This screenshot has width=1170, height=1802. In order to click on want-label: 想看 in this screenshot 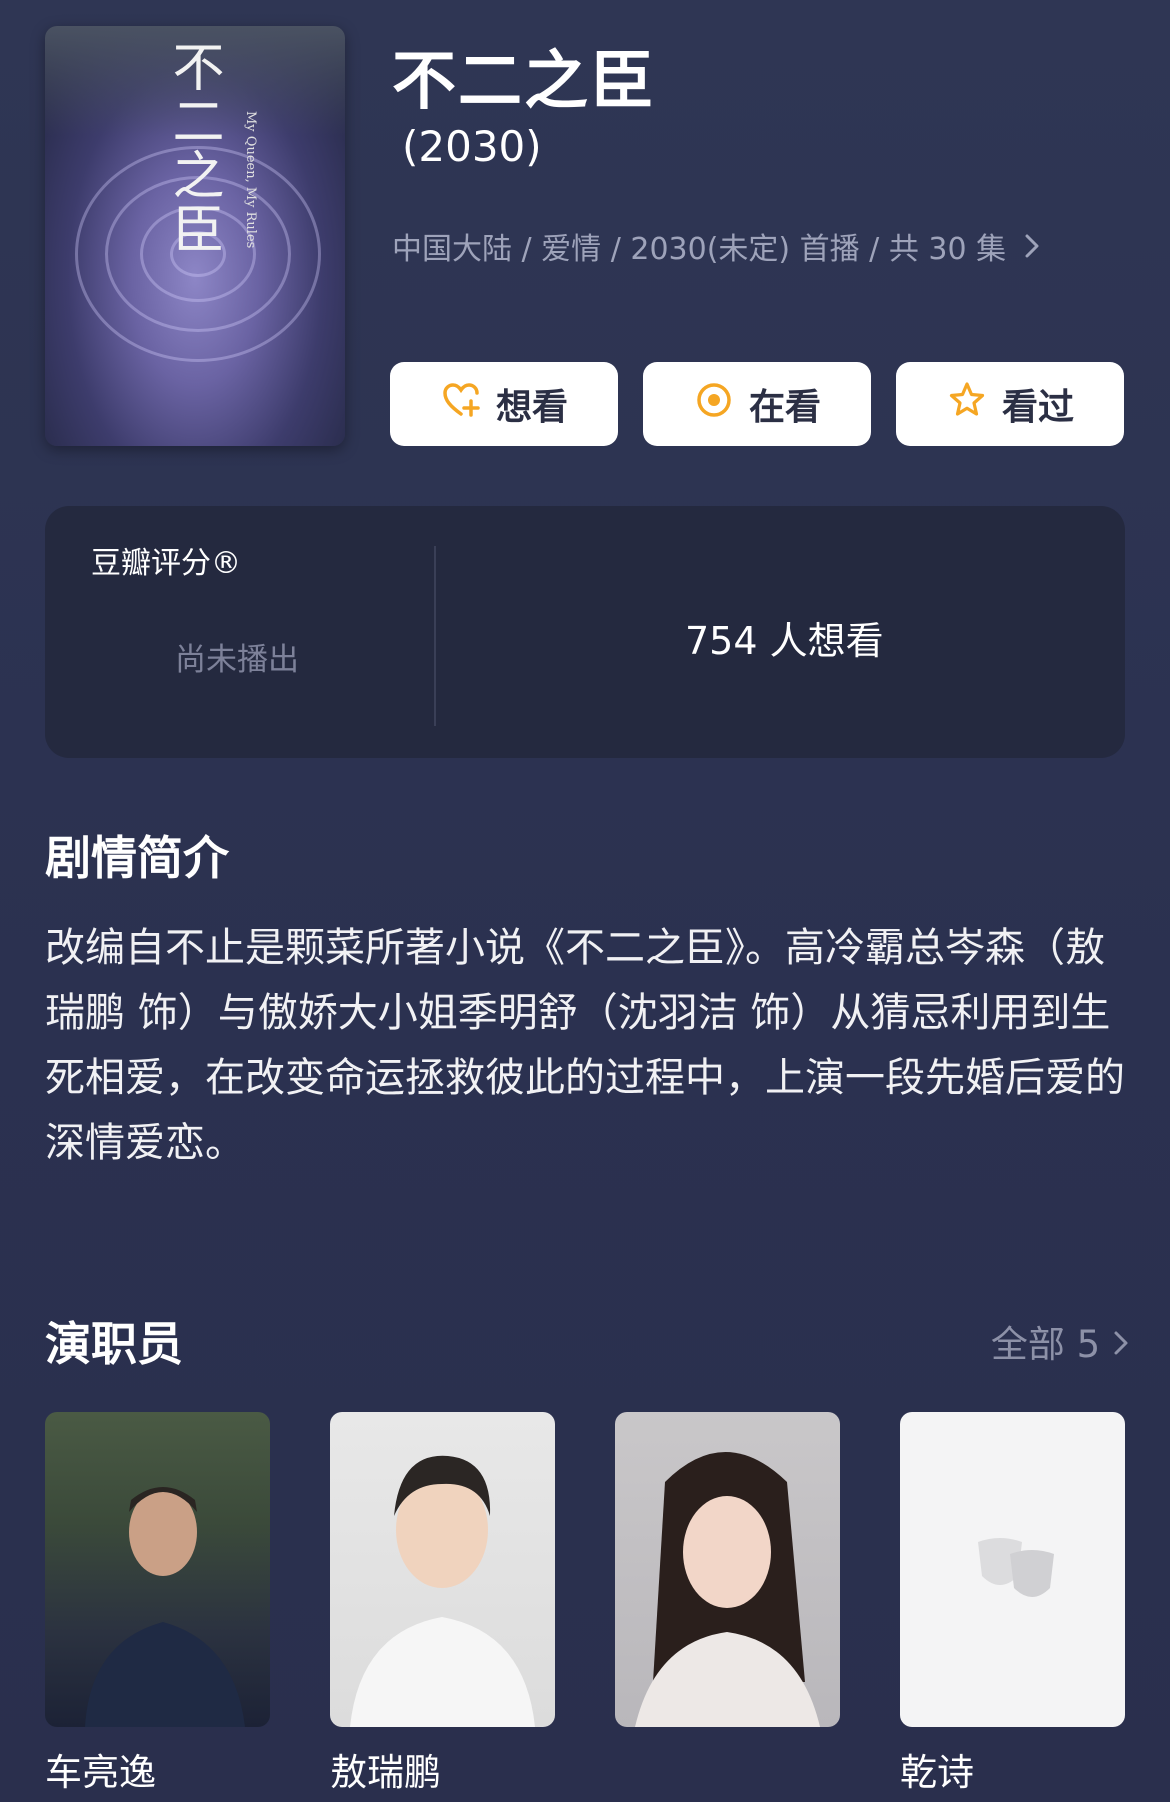, I will do `click(531, 407)`.